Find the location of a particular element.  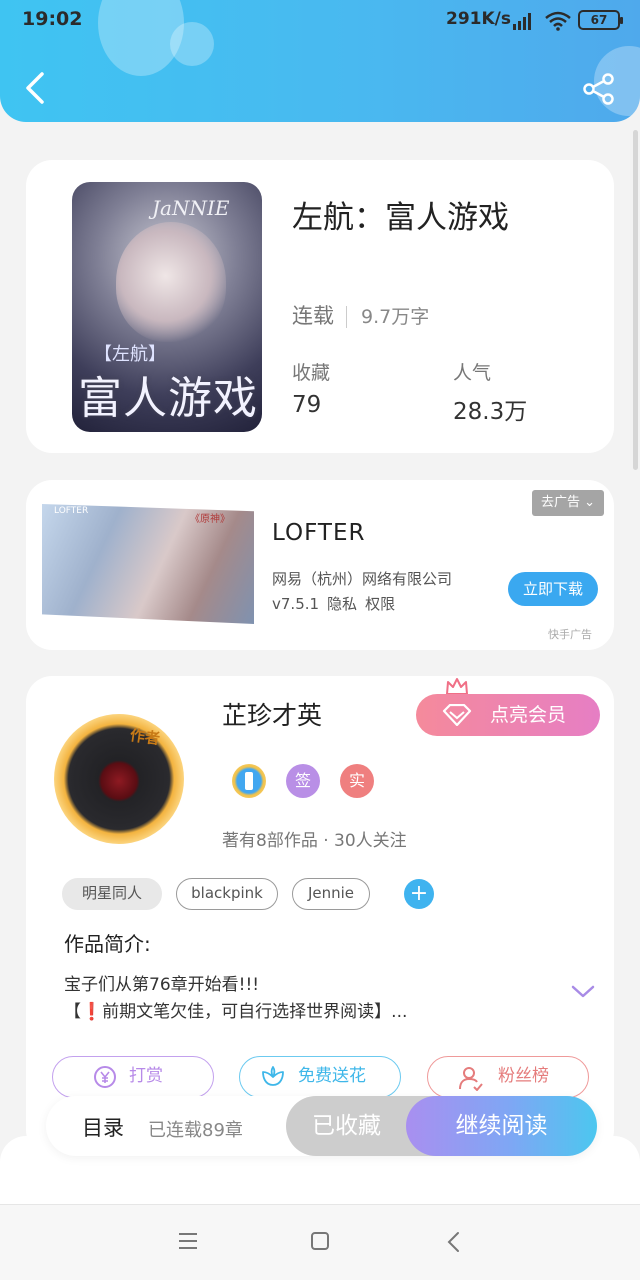

send-flower-button: 免费送花 is located at coordinates (320, 1077).